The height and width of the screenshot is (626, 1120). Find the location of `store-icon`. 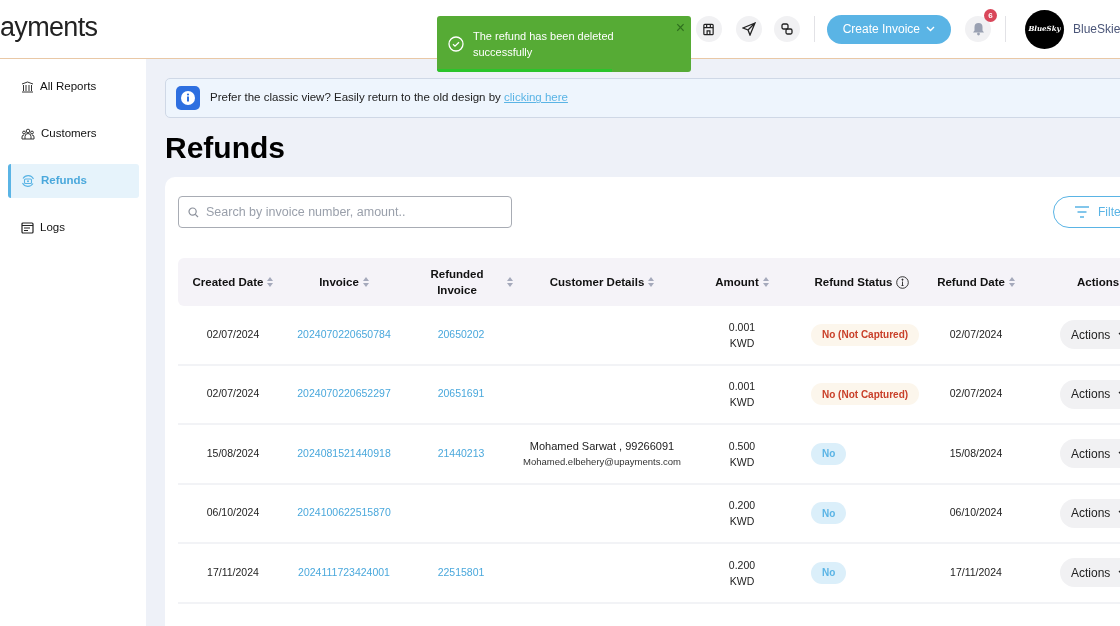

store-icon is located at coordinates (709, 29).